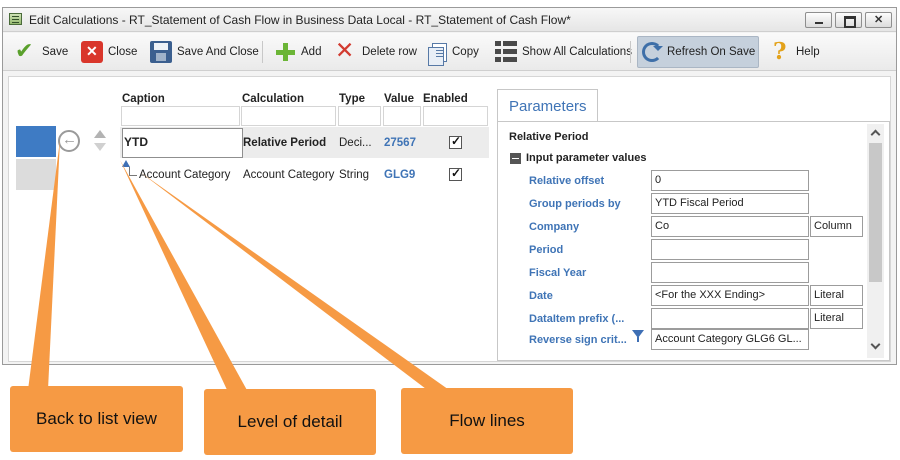  Describe the element at coordinates (290, 422) in the screenshot. I see `callout-level-of-detail: Level of detail` at that location.